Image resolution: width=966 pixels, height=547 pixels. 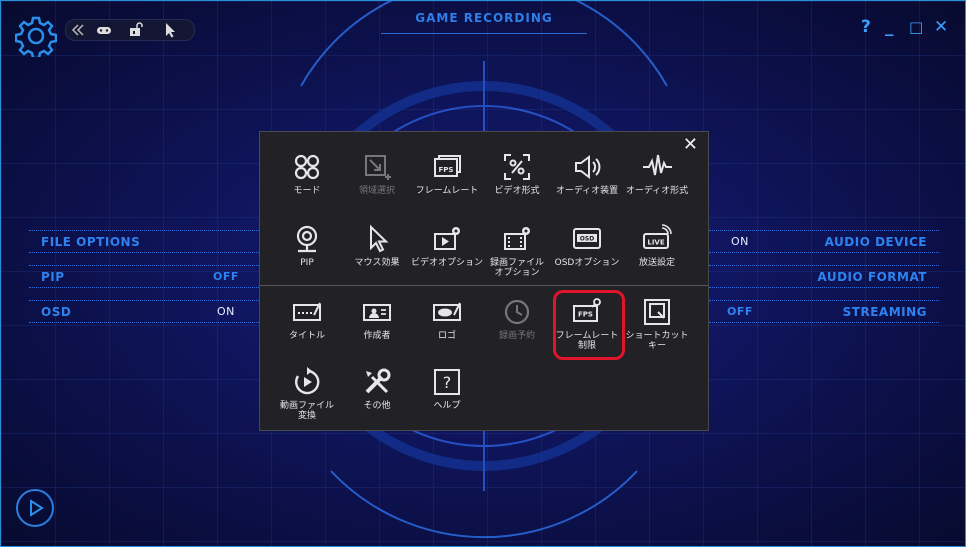 What do you see at coordinates (307, 191) in the screenshot?
I see `menu-item-label: モード` at bounding box center [307, 191].